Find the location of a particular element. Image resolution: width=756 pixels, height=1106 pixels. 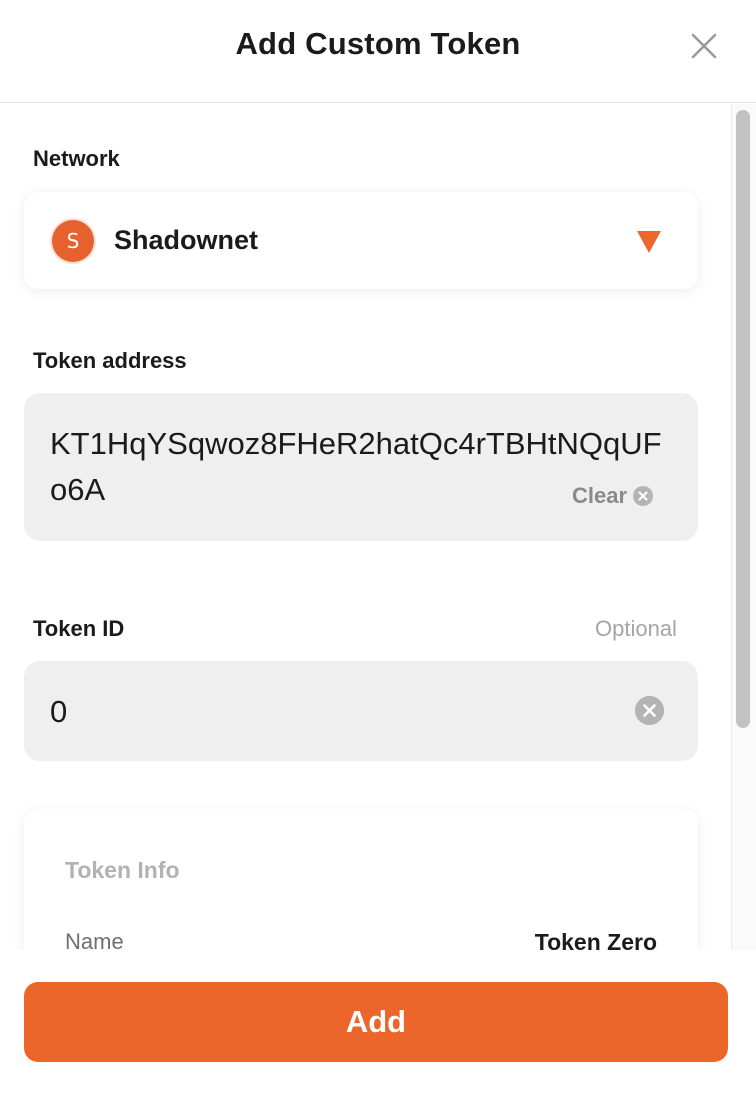

close-icon is located at coordinates (704, 46).